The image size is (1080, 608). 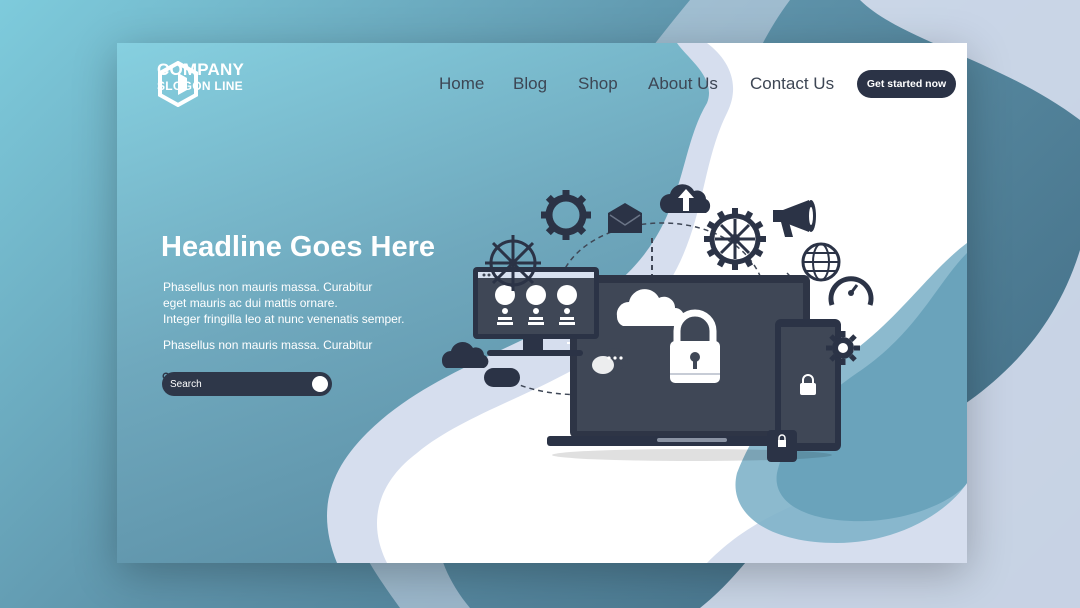 What do you see at coordinates (851, 291) in the screenshot?
I see `speedometer-icon` at bounding box center [851, 291].